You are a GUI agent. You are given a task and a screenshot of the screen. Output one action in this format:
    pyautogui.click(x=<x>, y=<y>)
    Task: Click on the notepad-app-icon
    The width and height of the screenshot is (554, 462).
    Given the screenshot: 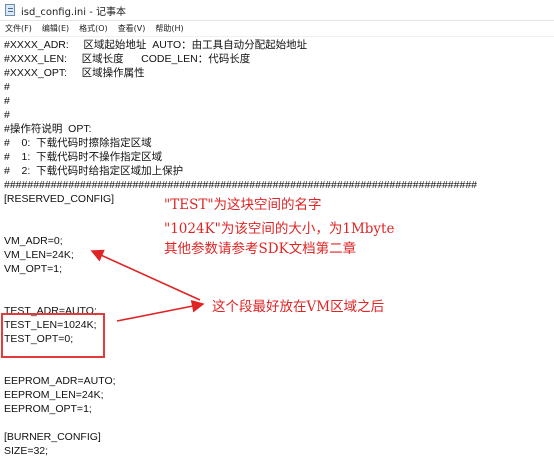 What is the action you would take?
    pyautogui.click(x=10, y=10)
    